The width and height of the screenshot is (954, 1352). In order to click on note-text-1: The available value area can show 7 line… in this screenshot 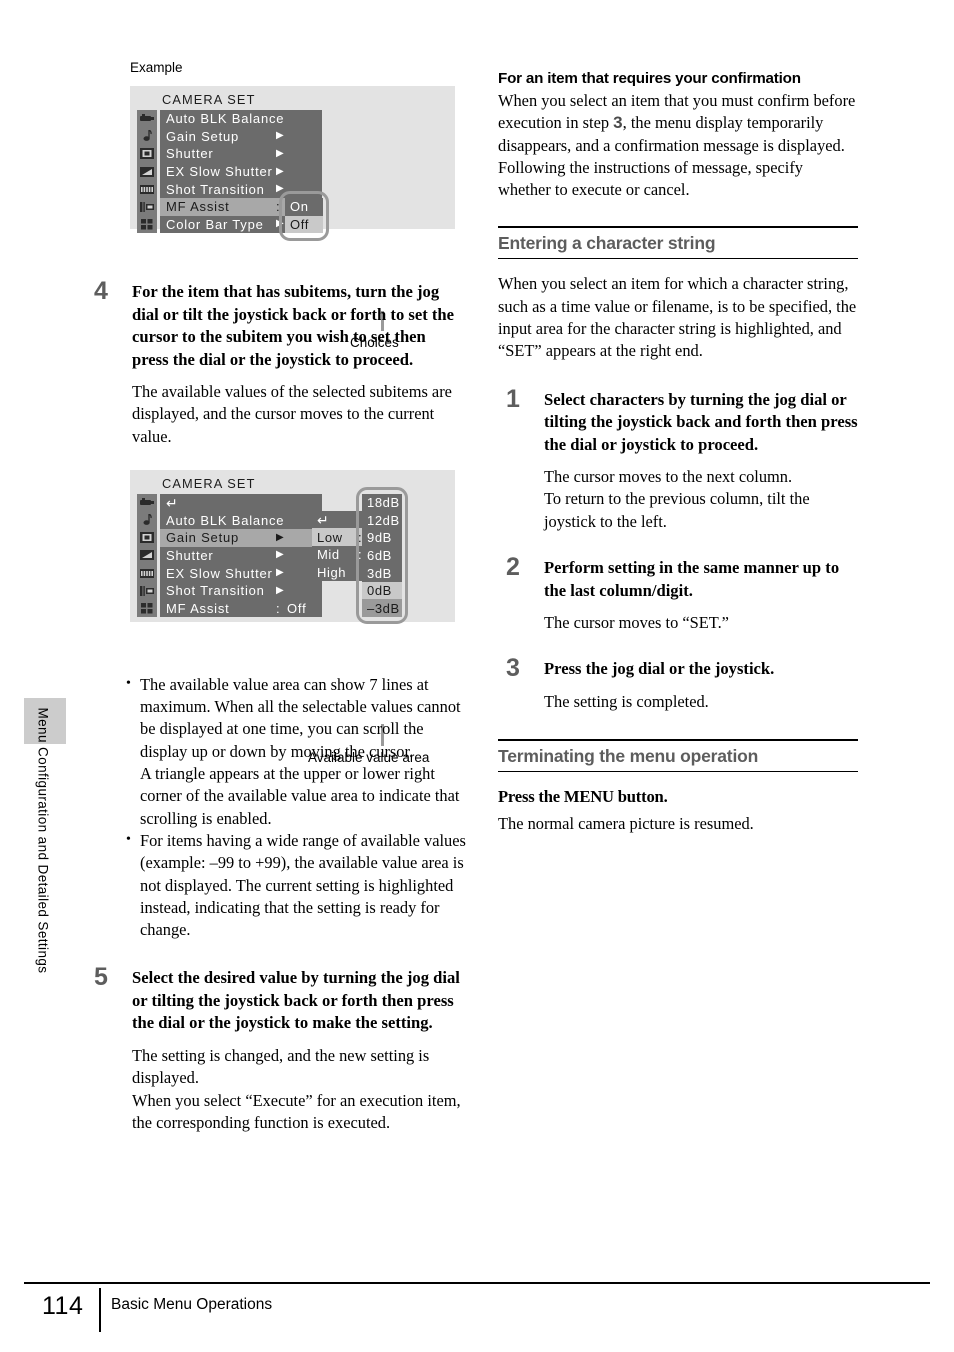, I will do `click(300, 751)`.